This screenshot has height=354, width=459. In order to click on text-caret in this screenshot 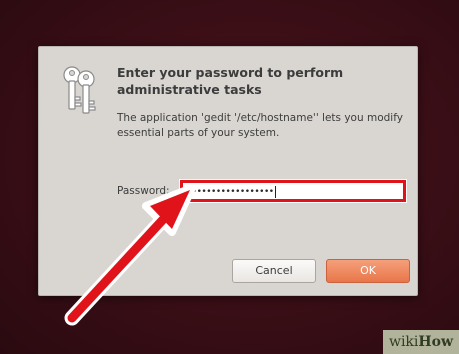, I will do `click(275, 191)`.